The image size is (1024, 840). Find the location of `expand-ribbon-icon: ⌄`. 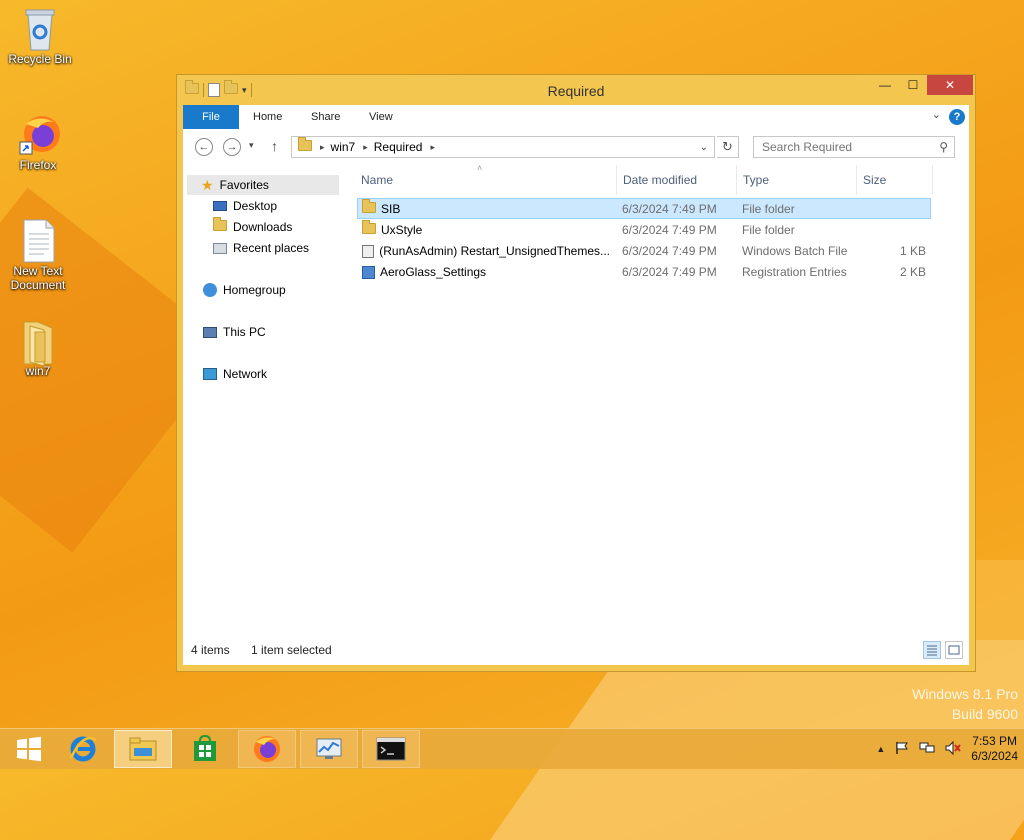

expand-ribbon-icon: ⌄ is located at coordinates (936, 114).